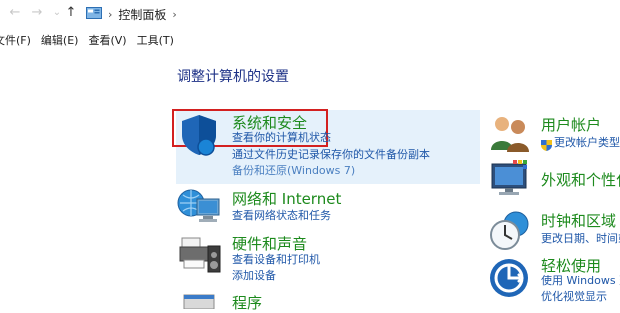 The image size is (620, 313). What do you see at coordinates (310, 14) in the screenshot?
I see `address-bar: ← → ⌄ ↑ › 控制面板 ›` at bounding box center [310, 14].